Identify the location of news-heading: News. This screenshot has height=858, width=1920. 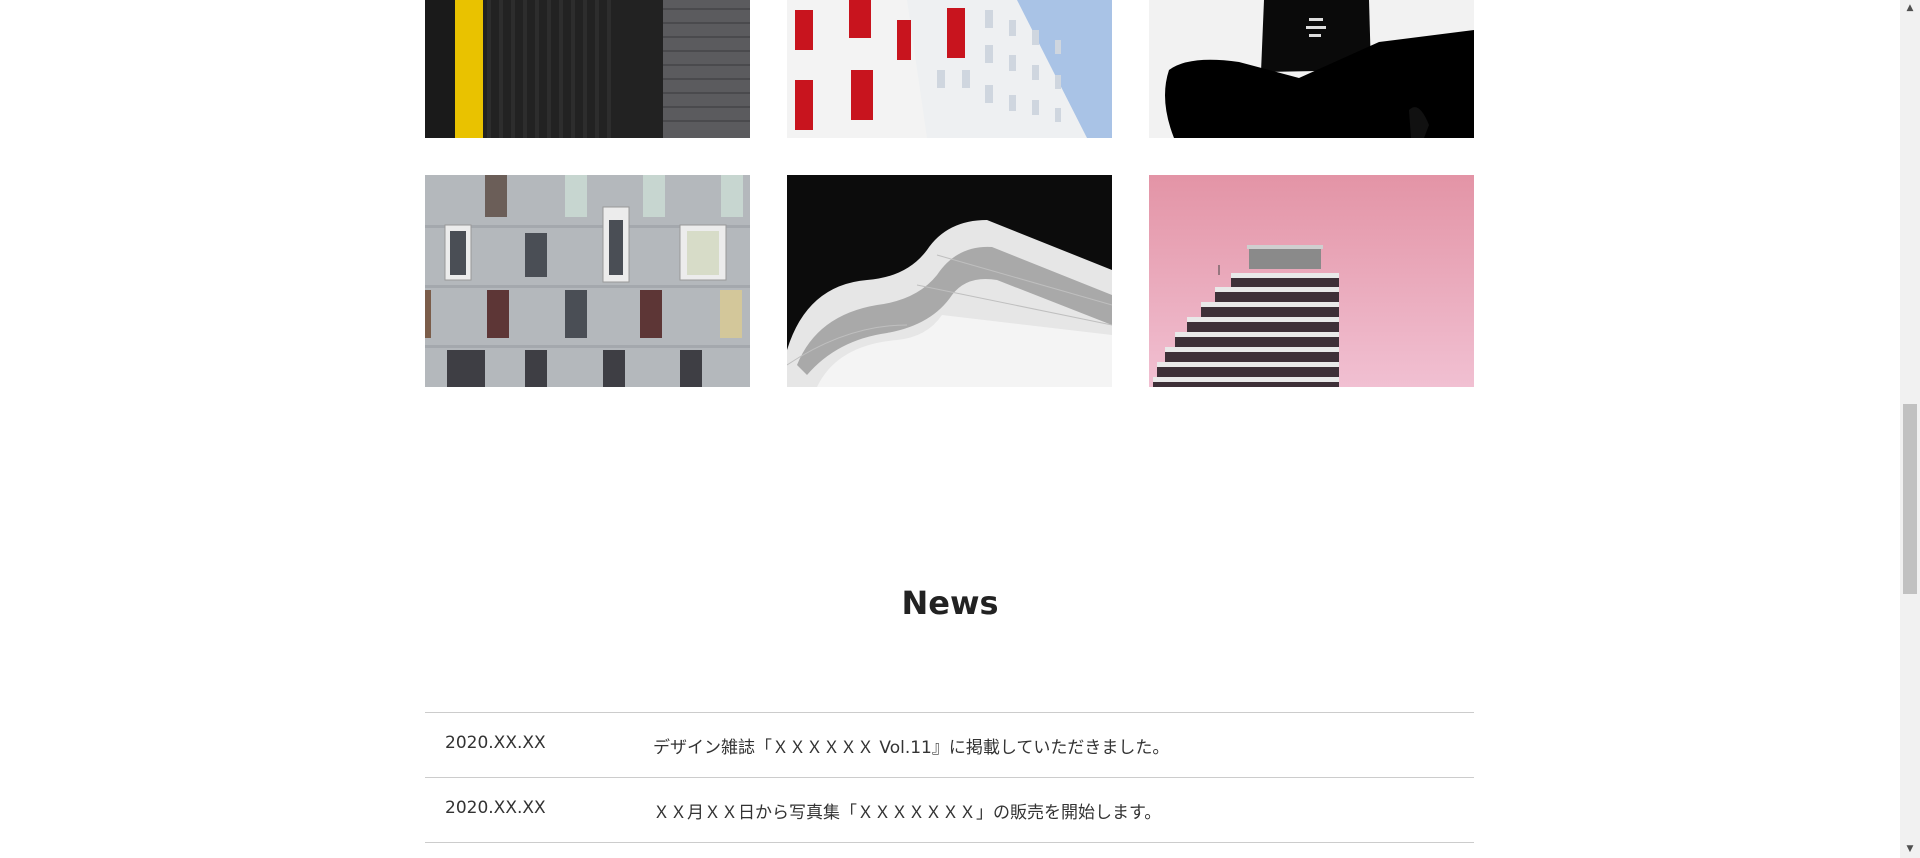
(950, 603).